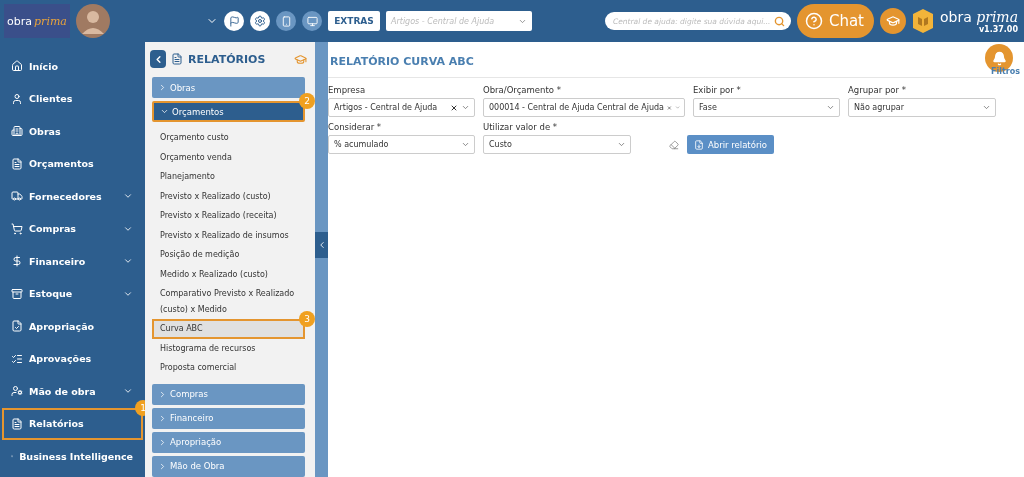  I want to click on step-badge: 2, so click(307, 101).